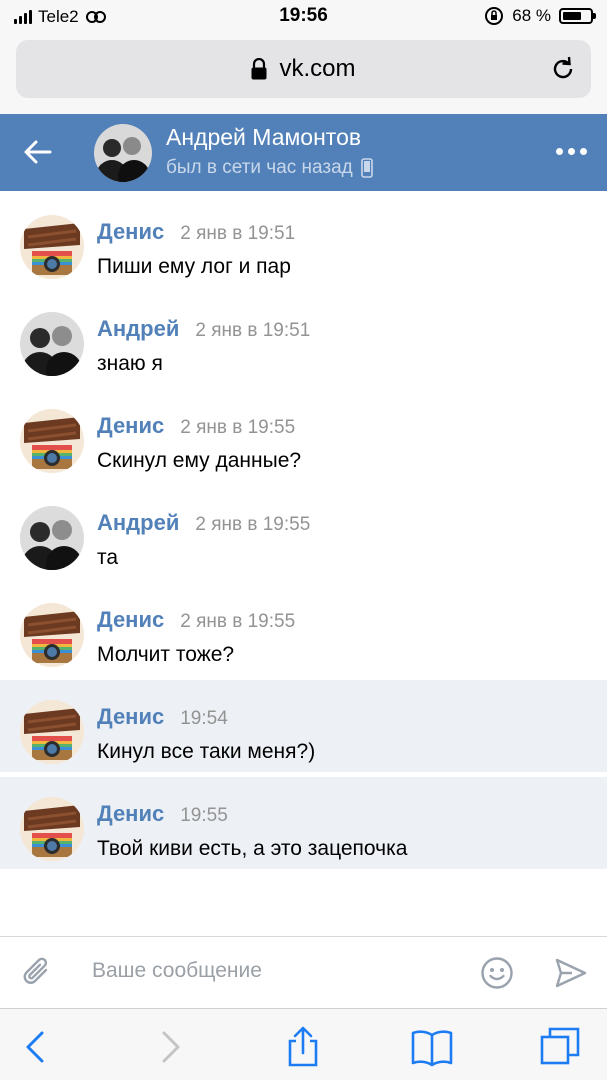 This screenshot has height=1080, width=607. I want to click on message-text: знаю я, so click(130, 363).